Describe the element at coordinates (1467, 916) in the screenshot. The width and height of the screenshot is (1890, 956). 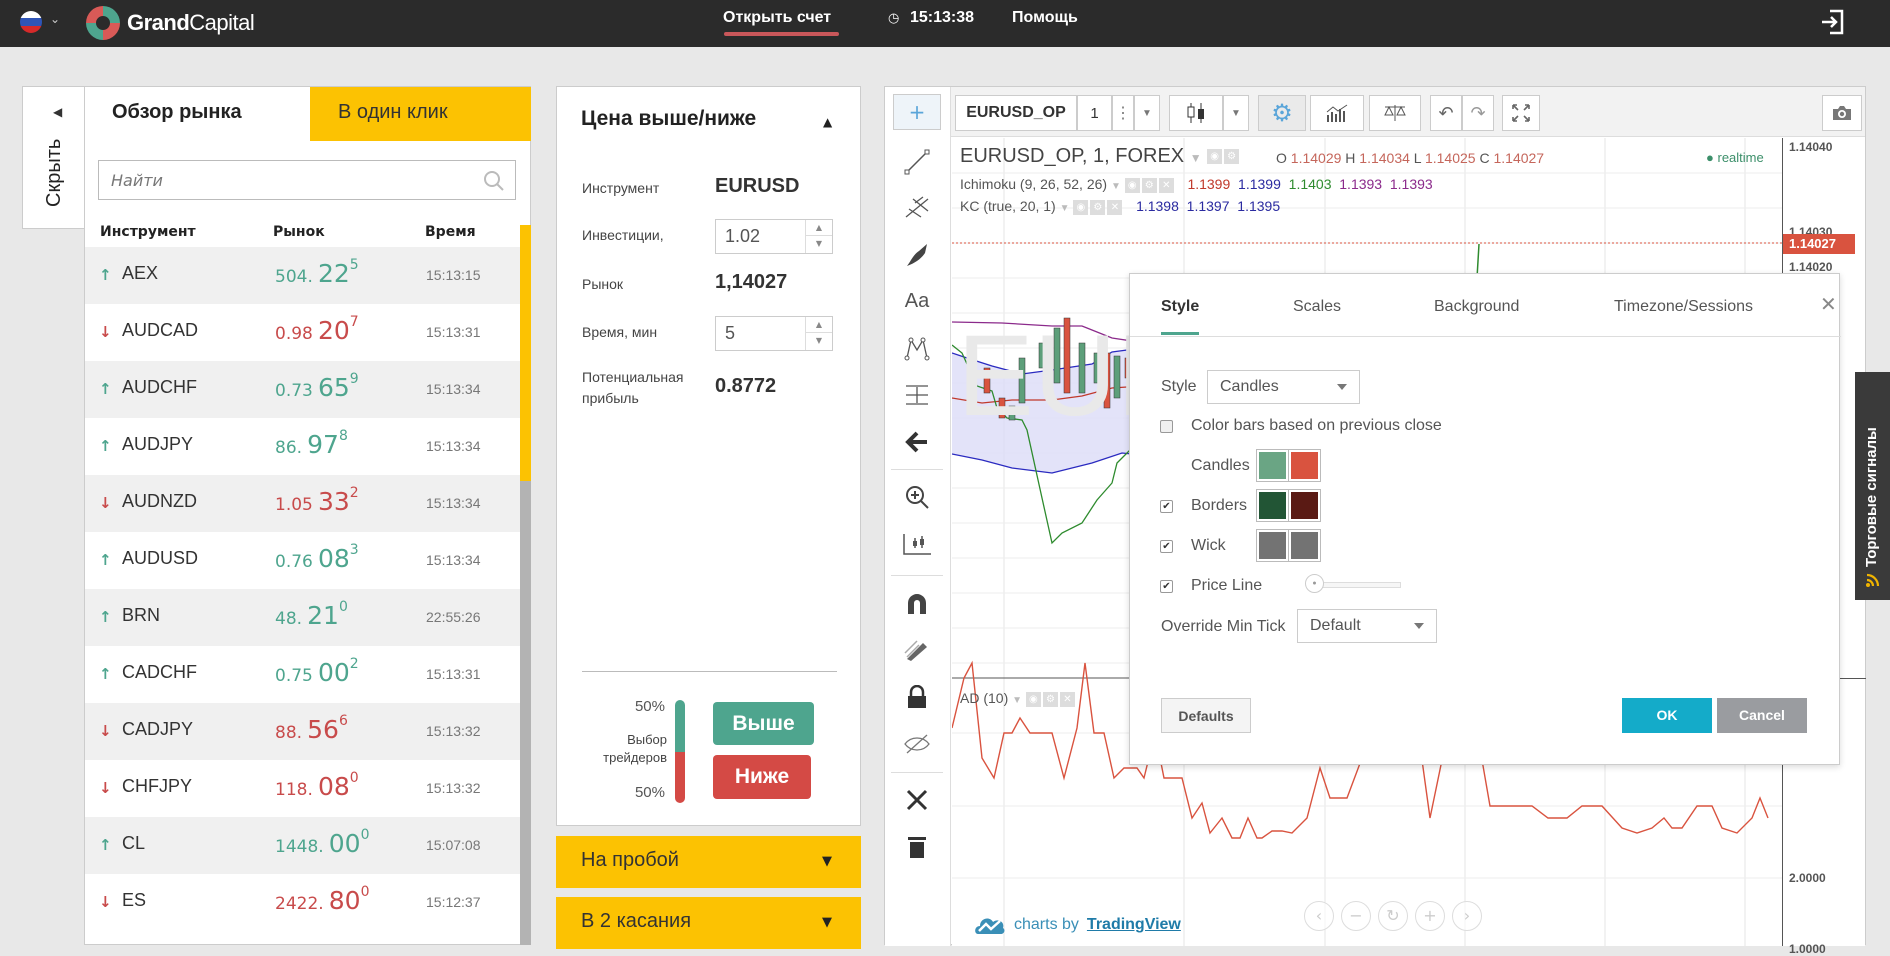
I see `scroll-right-icon: ›` at that location.